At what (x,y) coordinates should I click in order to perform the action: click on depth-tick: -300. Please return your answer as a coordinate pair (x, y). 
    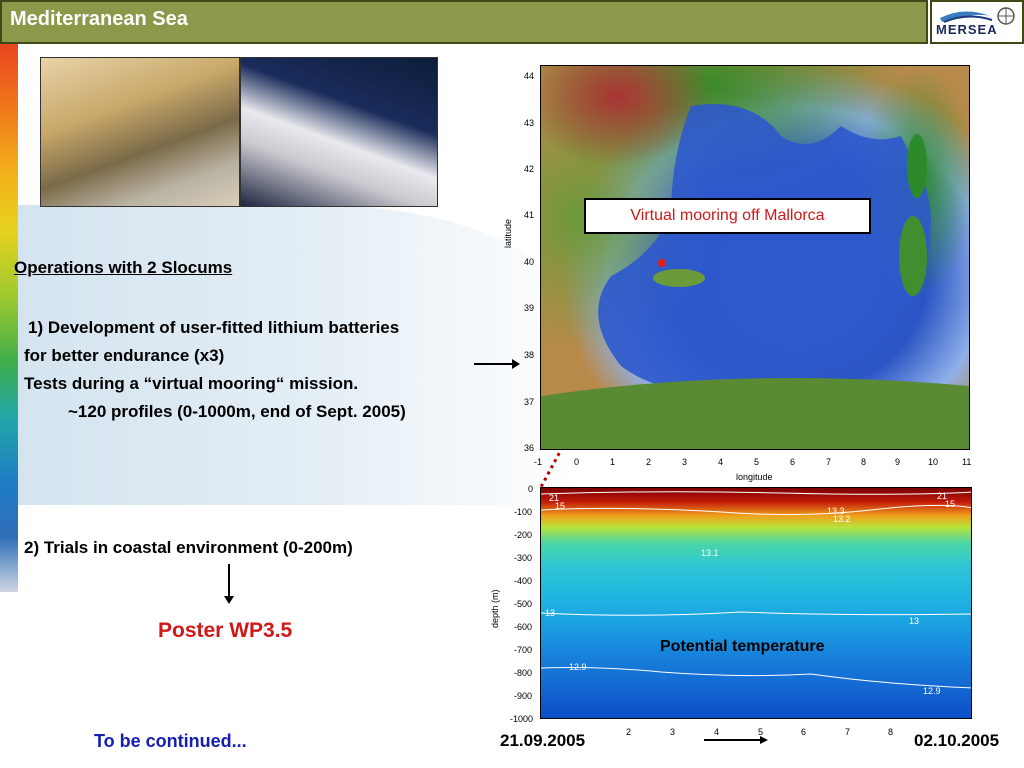
    Looking at the image, I should click on (523, 558).